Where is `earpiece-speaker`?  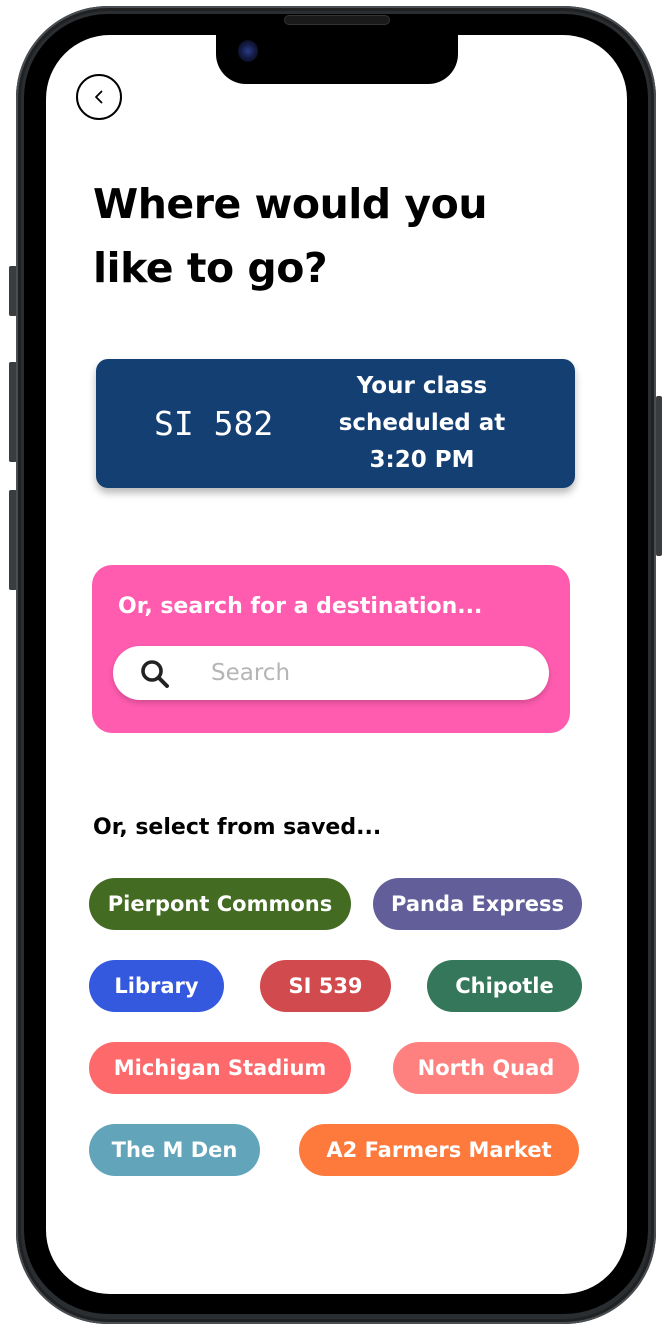
earpiece-speaker is located at coordinates (337, 20).